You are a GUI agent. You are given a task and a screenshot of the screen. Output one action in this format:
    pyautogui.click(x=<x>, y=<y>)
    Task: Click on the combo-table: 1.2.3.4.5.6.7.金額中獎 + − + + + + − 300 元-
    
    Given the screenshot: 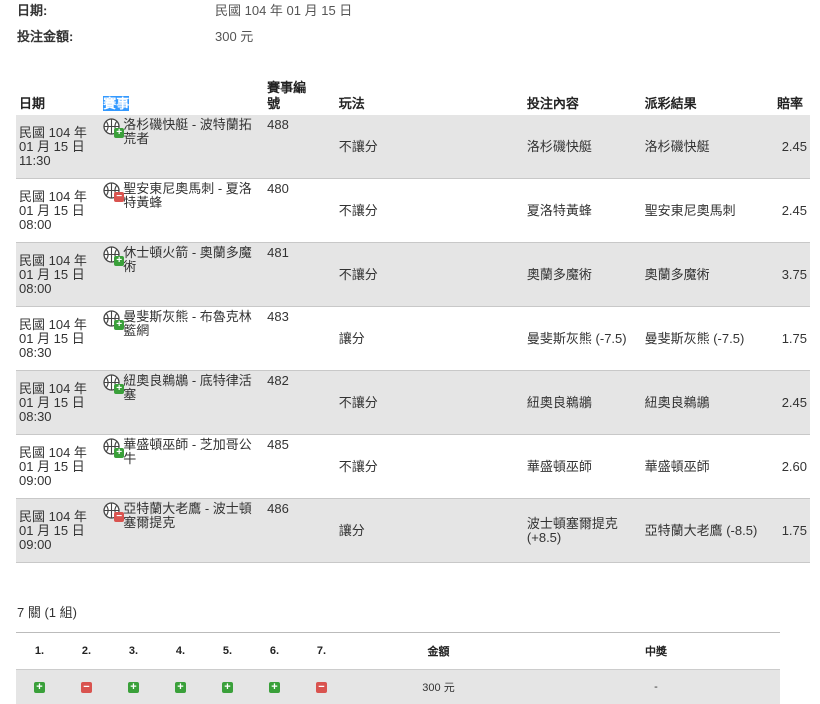 What is the action you would take?
    pyautogui.click(x=398, y=668)
    